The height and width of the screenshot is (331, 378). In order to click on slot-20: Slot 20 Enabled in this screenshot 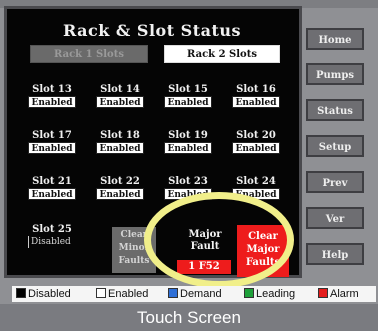, I will do `click(256, 141)`.